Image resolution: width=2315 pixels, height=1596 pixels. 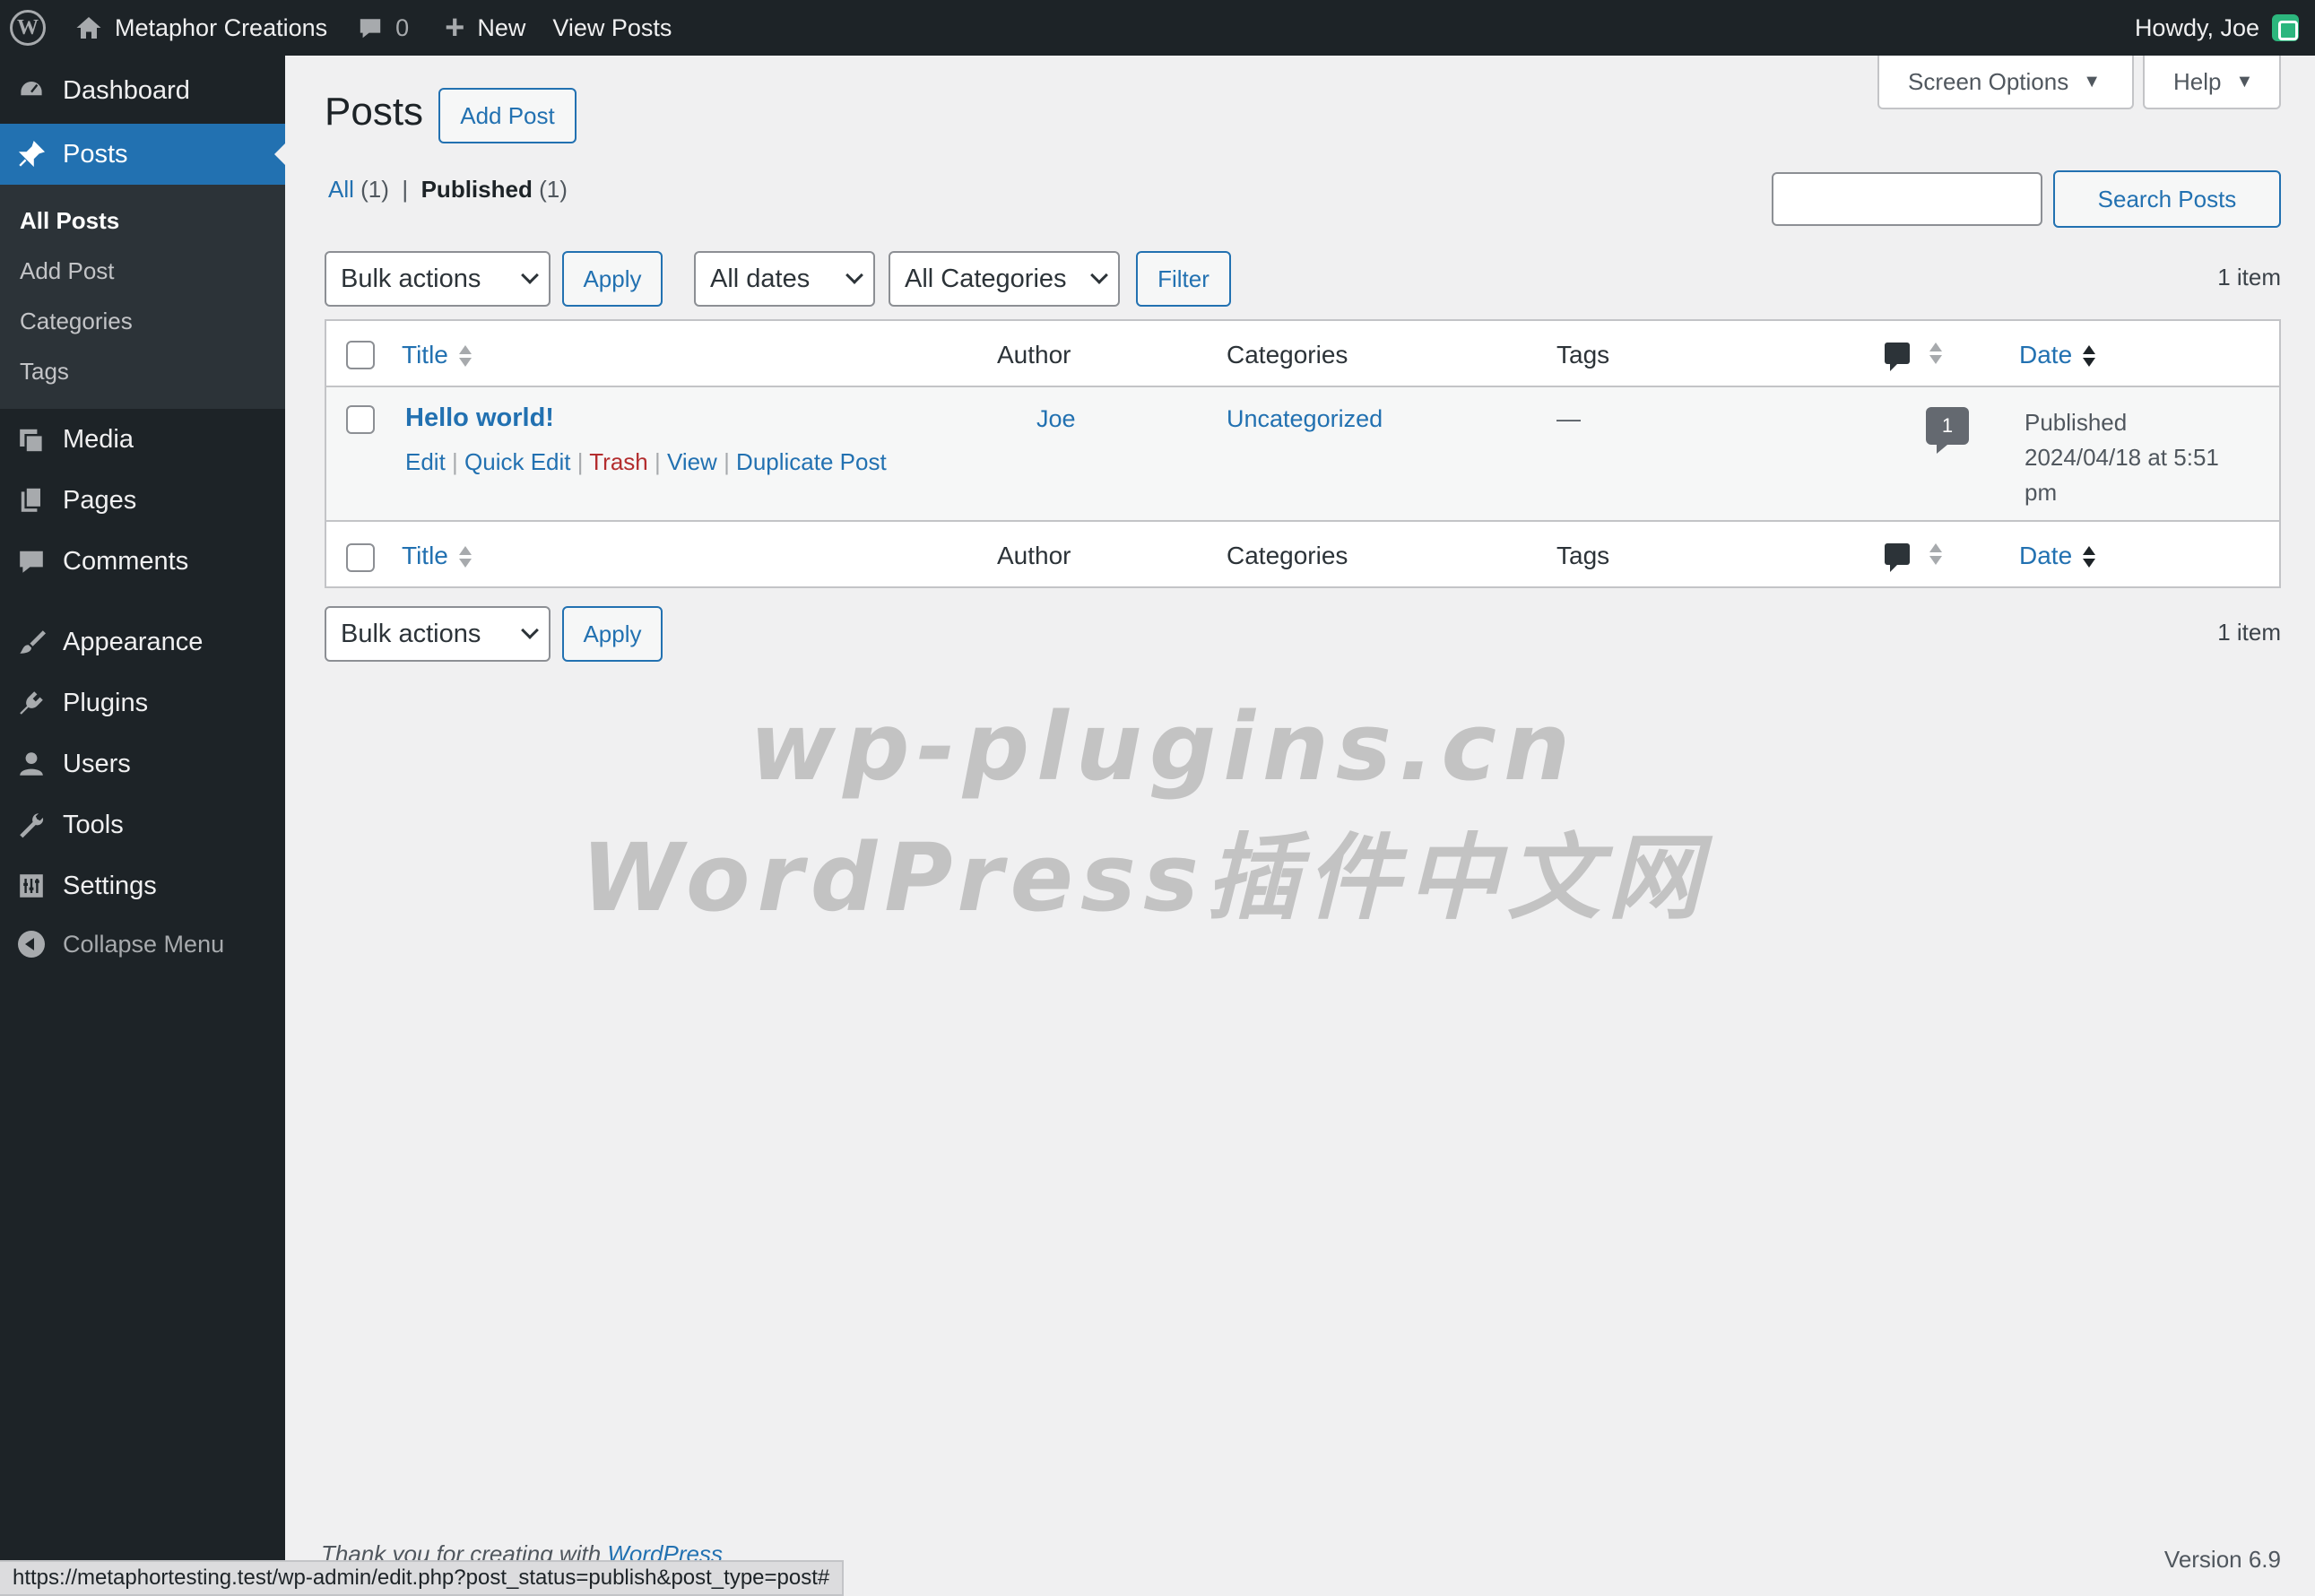 I want to click on date-column-header: Date, so click(x=2057, y=356).